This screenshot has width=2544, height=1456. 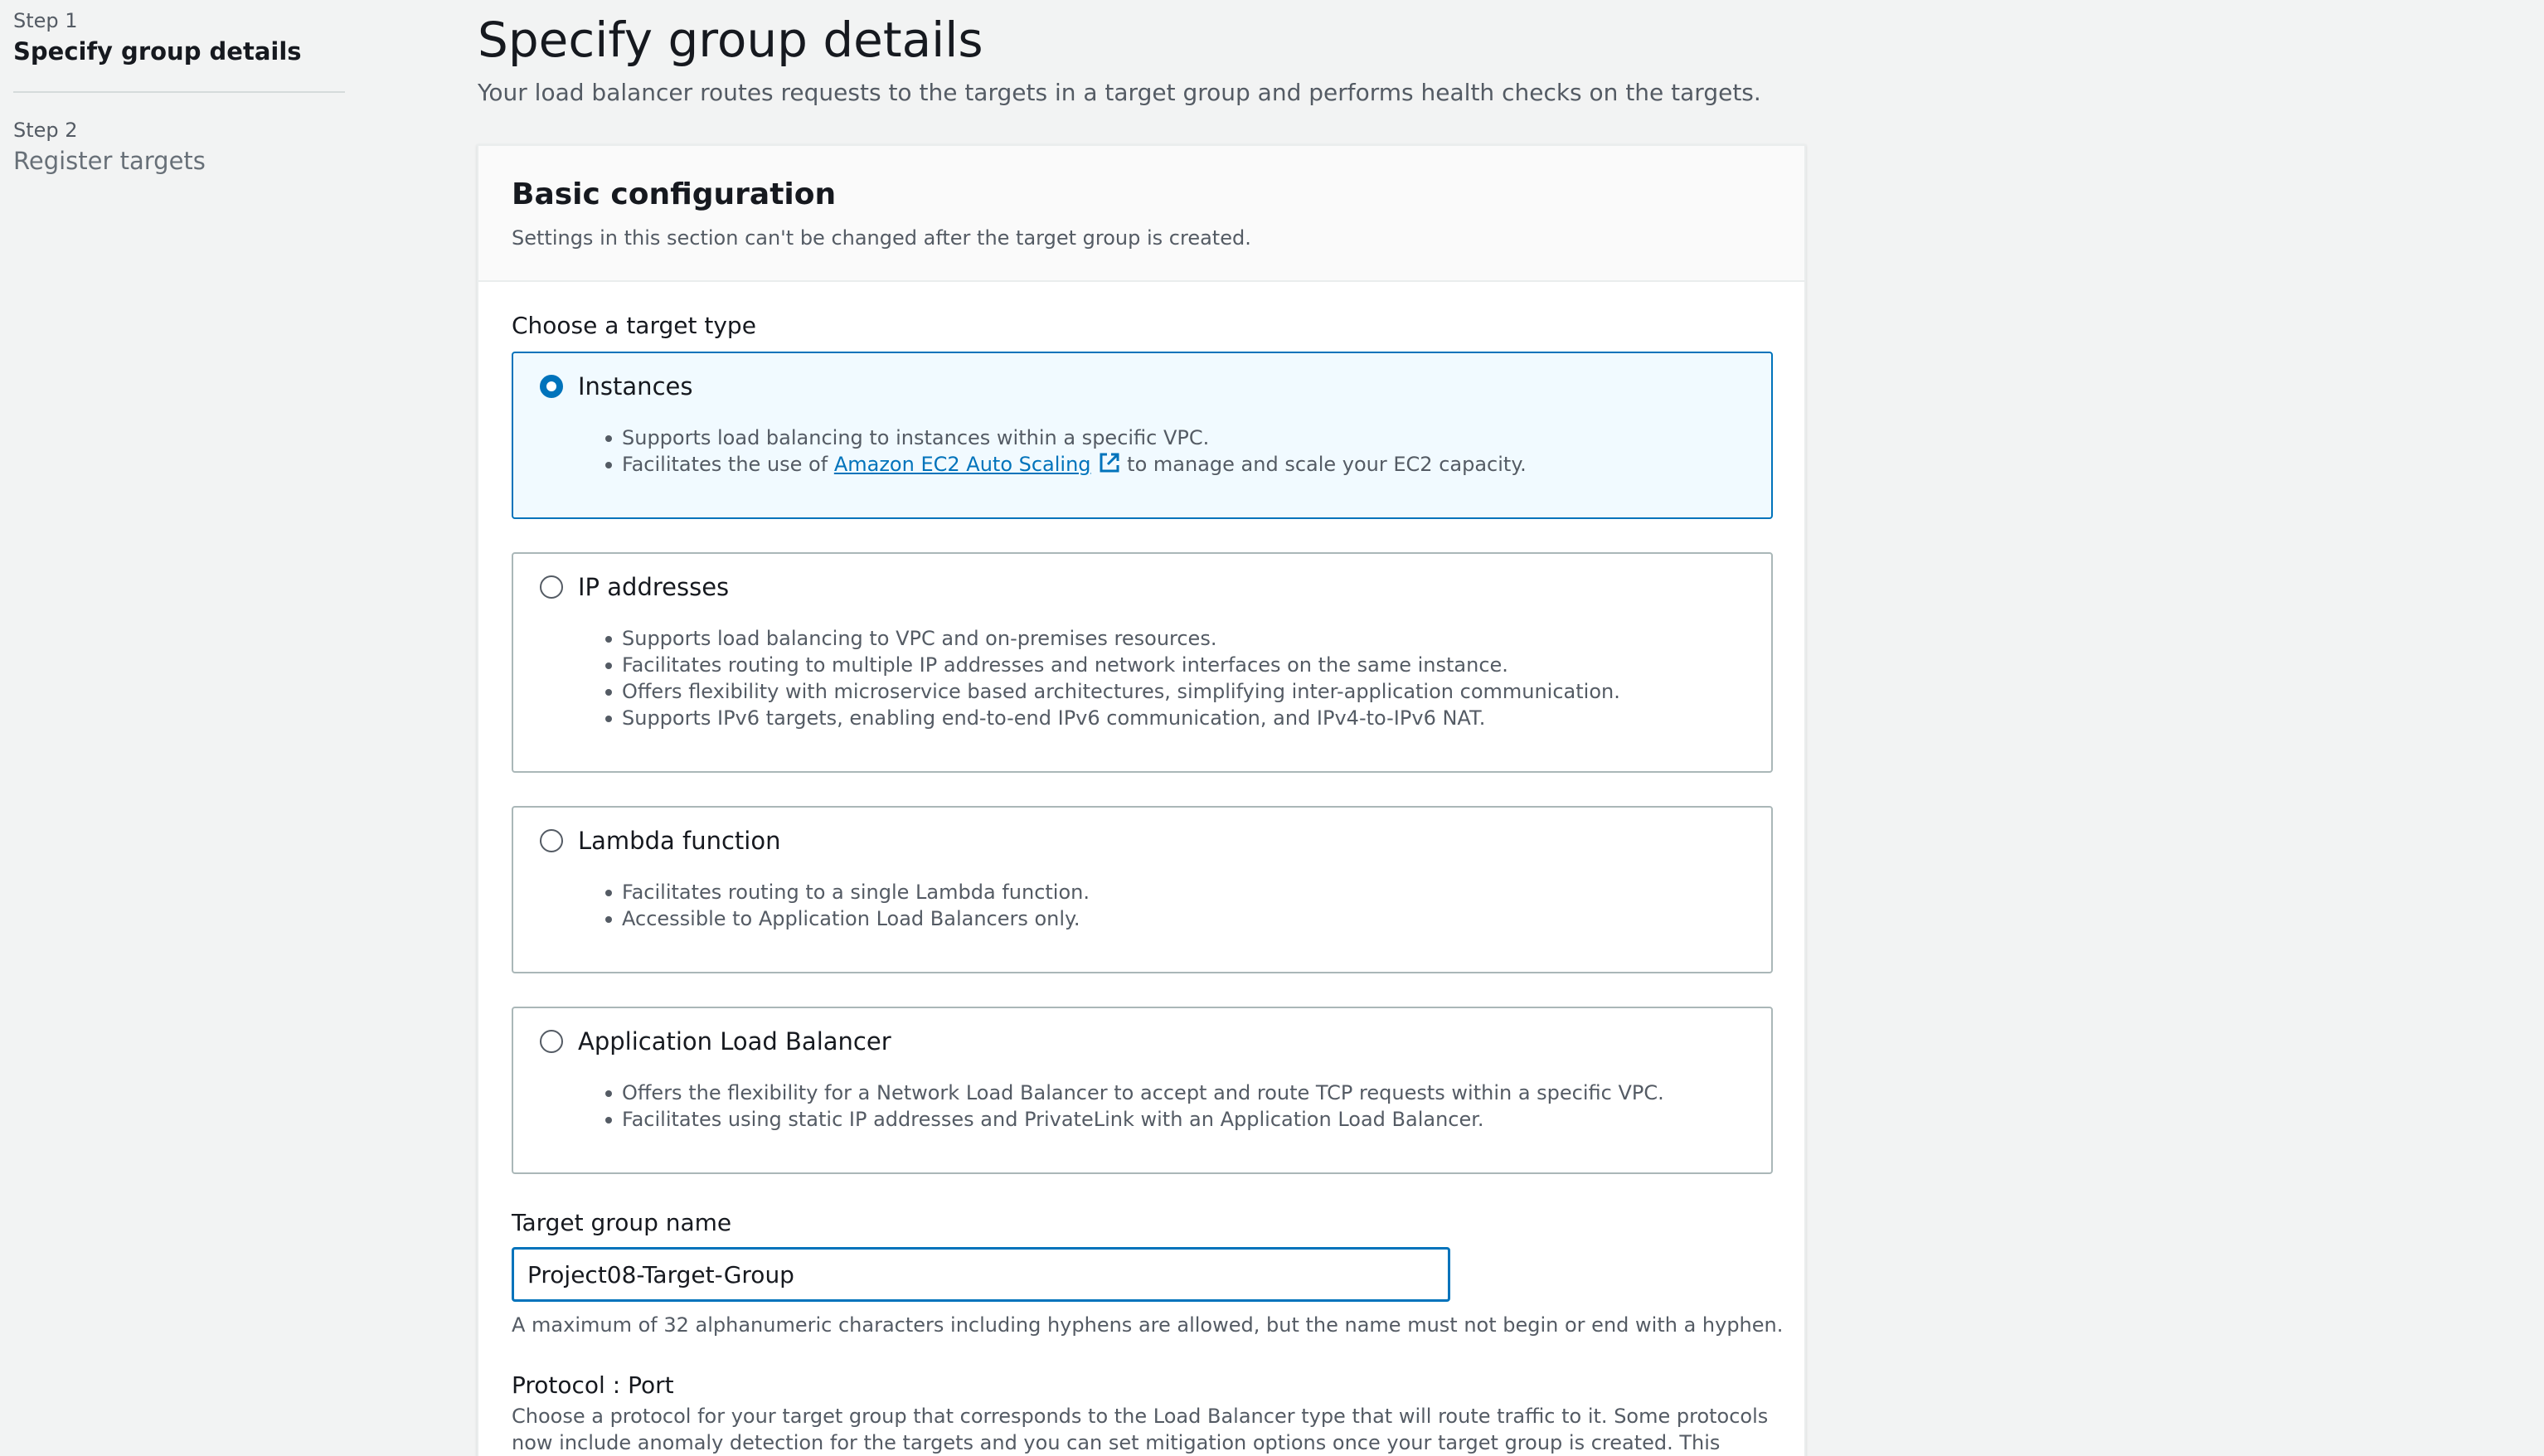 I want to click on bullet-text: to manage and scale your EC2 capacity., so click(x=1323, y=464).